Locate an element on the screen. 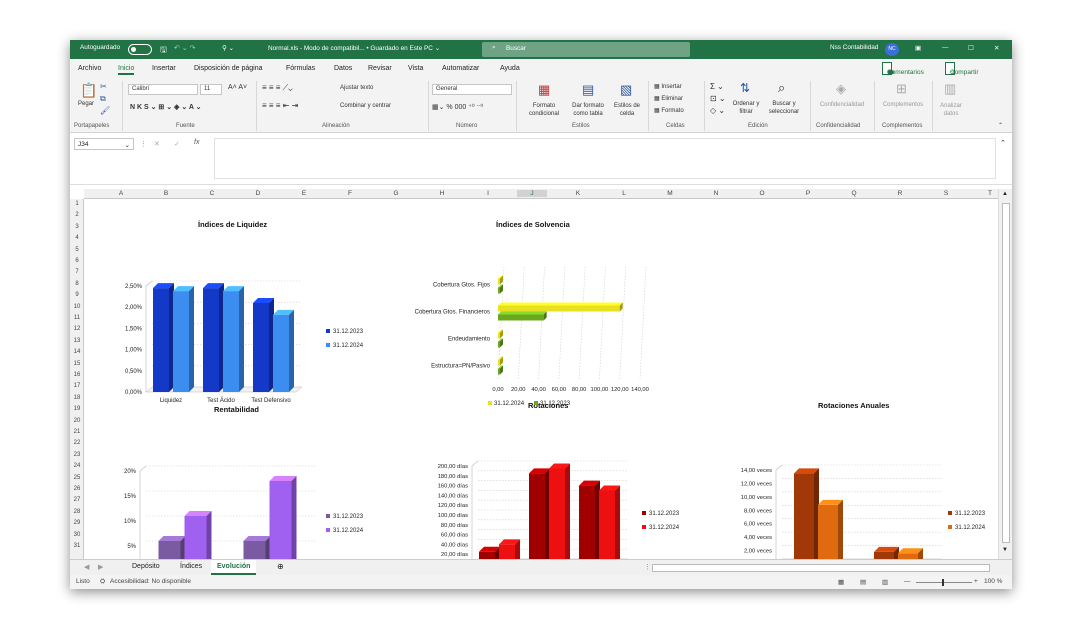 The width and height of the screenshot is (1080, 628). wrap-text-button: Ajustar texto is located at coordinates (356, 88).